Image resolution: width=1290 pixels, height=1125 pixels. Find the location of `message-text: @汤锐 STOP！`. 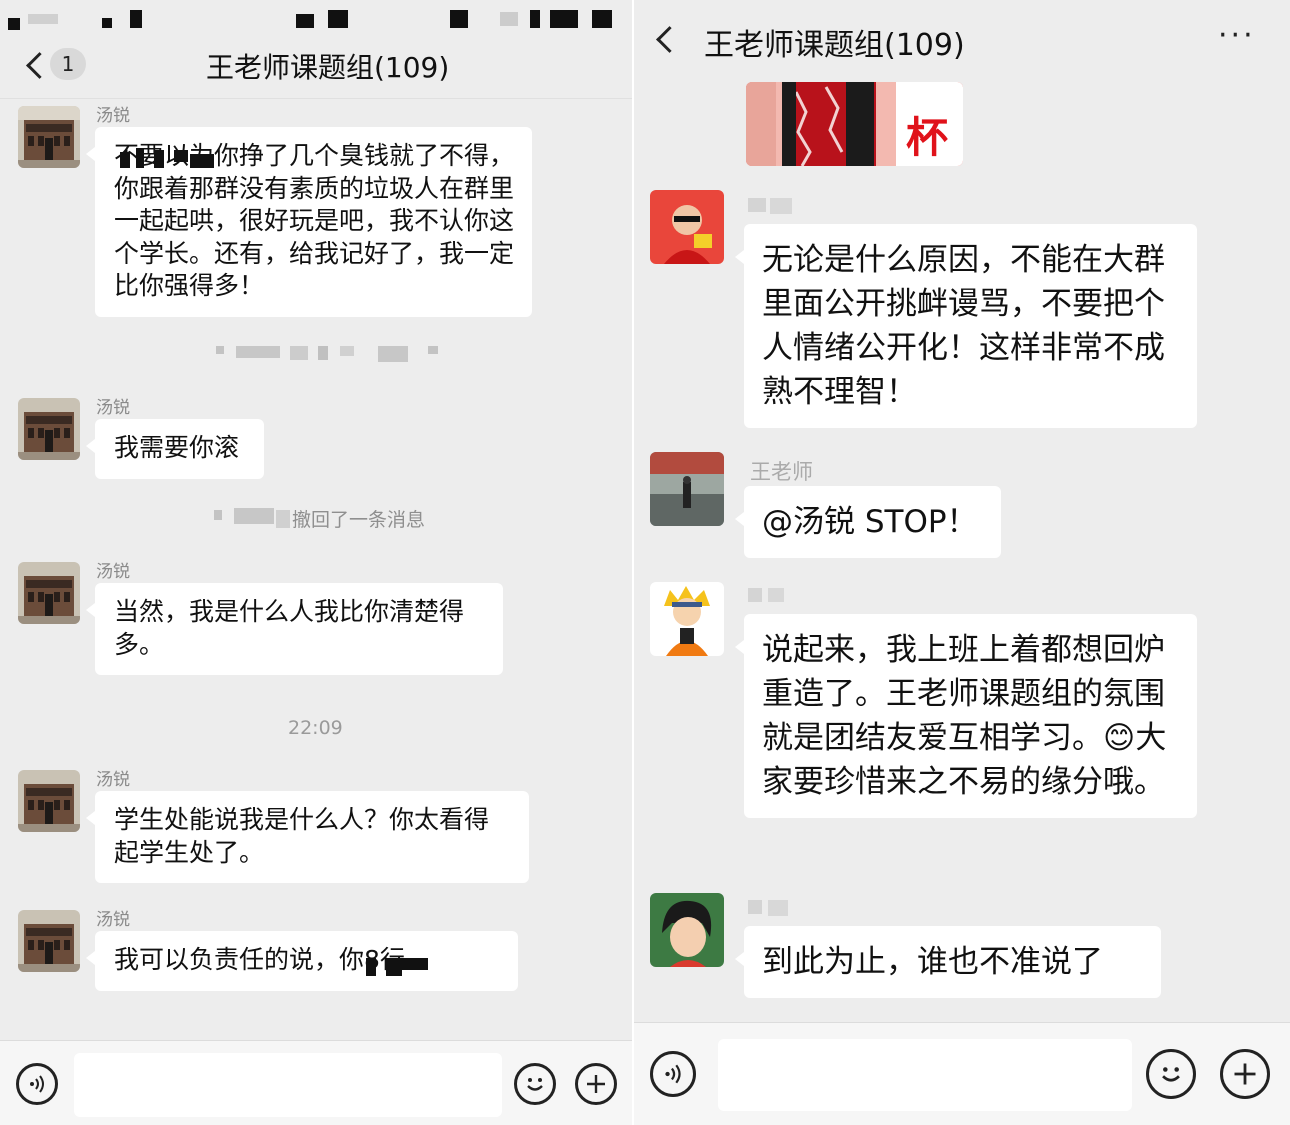

message-text: @汤锐 STOP！ is located at coordinates (870, 522).